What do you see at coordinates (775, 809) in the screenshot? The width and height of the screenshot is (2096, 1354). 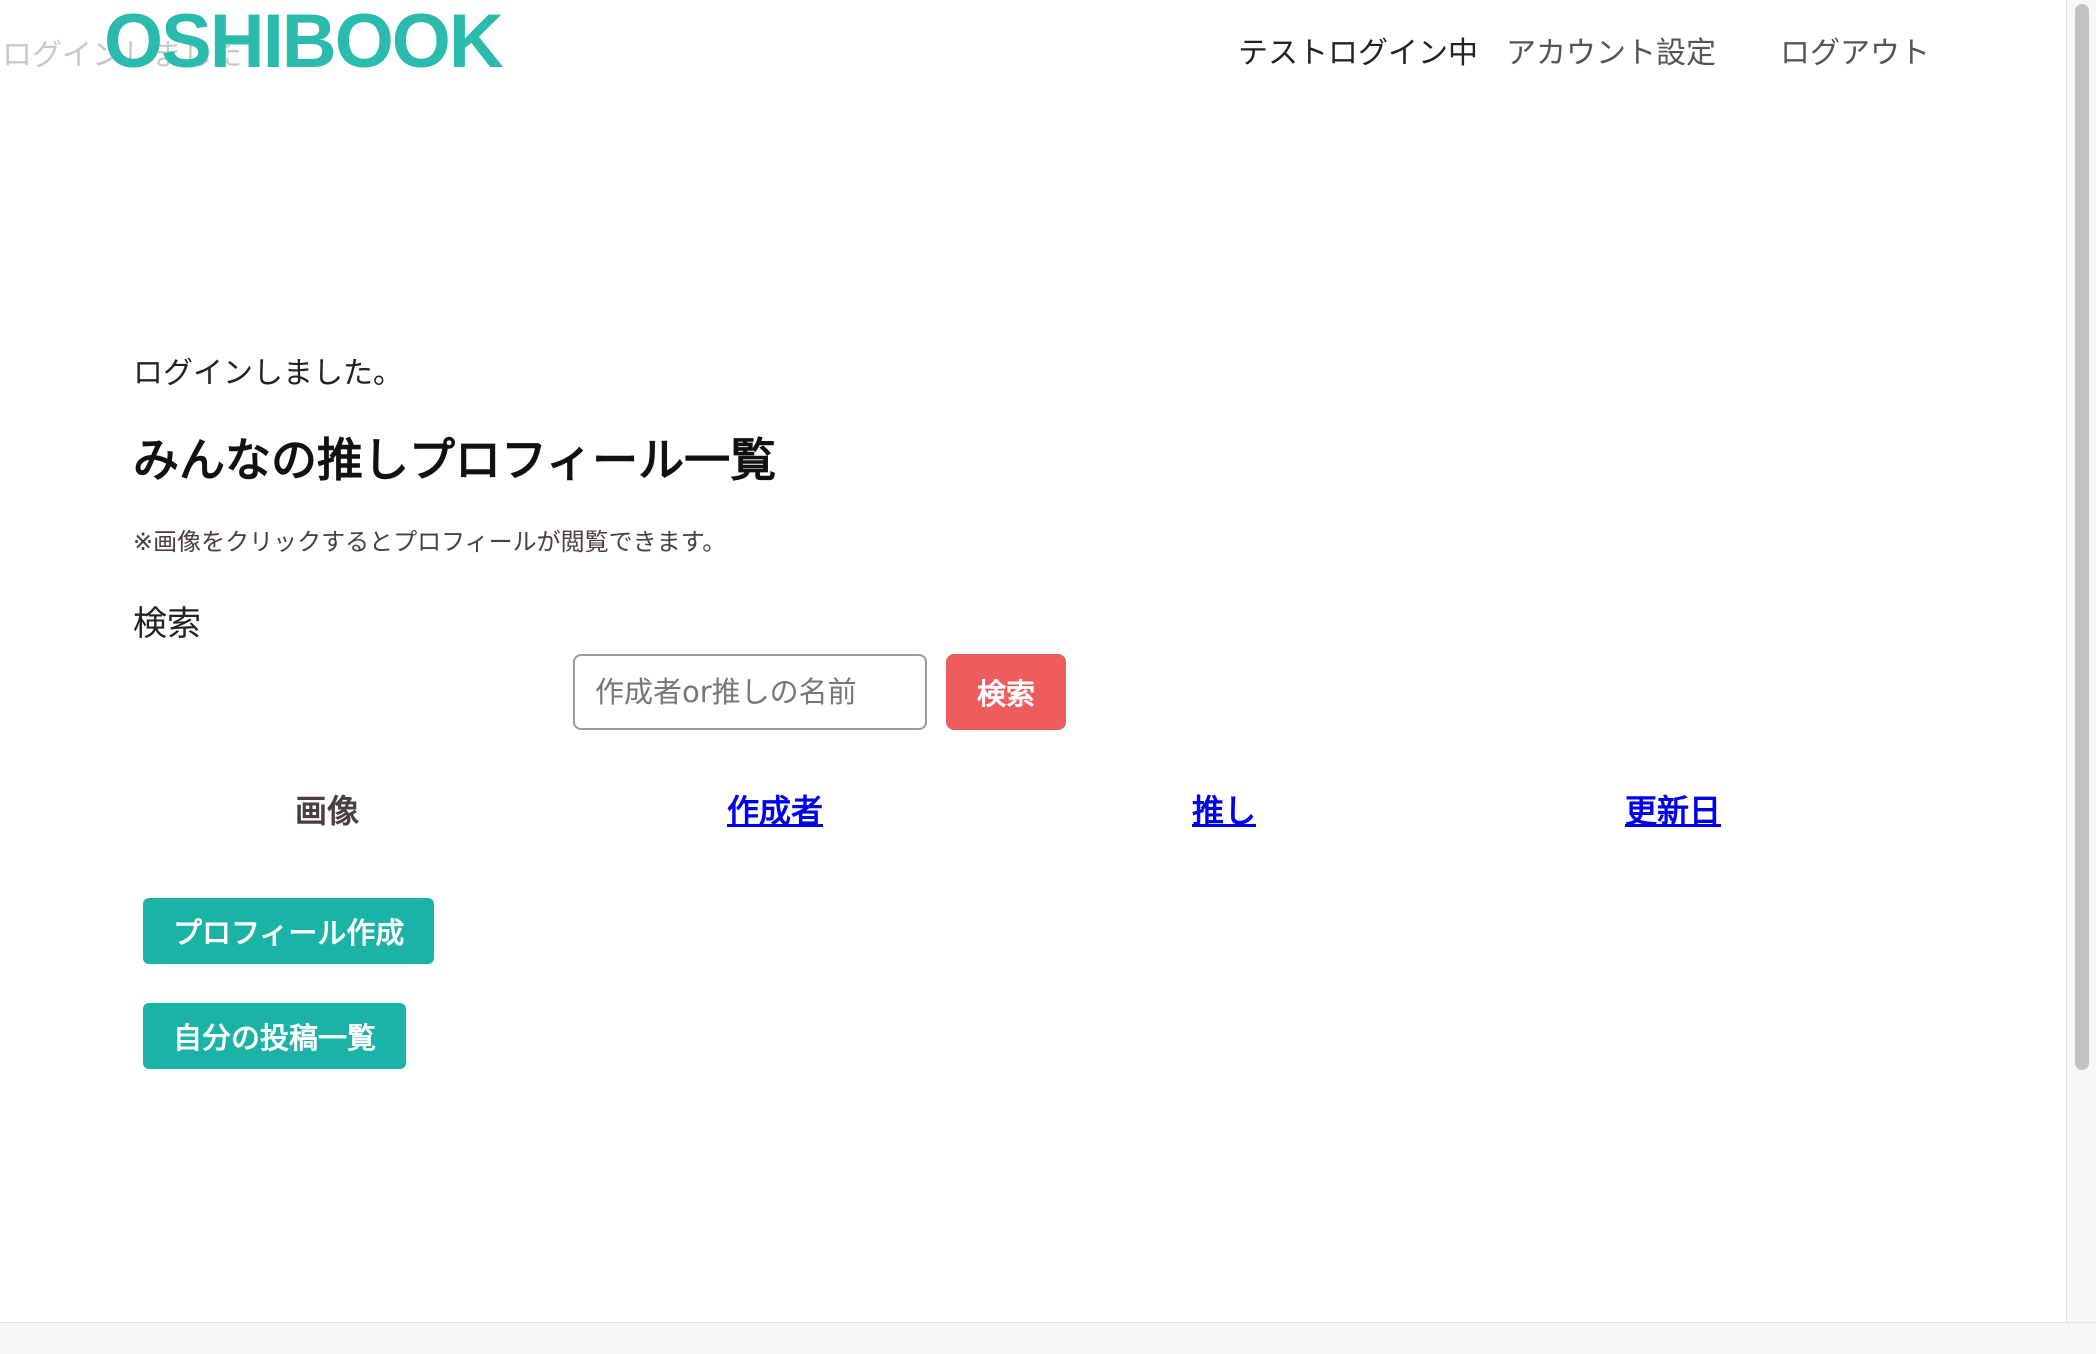 I see `column-header-author-sort-link: 作成者` at bounding box center [775, 809].